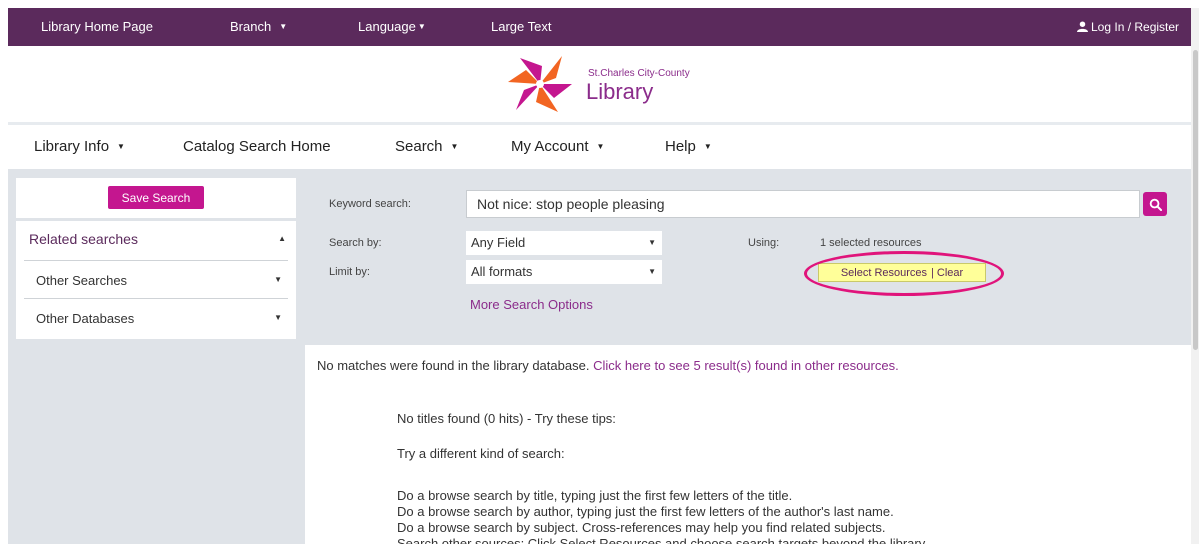 The width and height of the screenshot is (1199, 544). Describe the element at coordinates (620, 91) in the screenshot. I see `logo-title: Library` at that location.